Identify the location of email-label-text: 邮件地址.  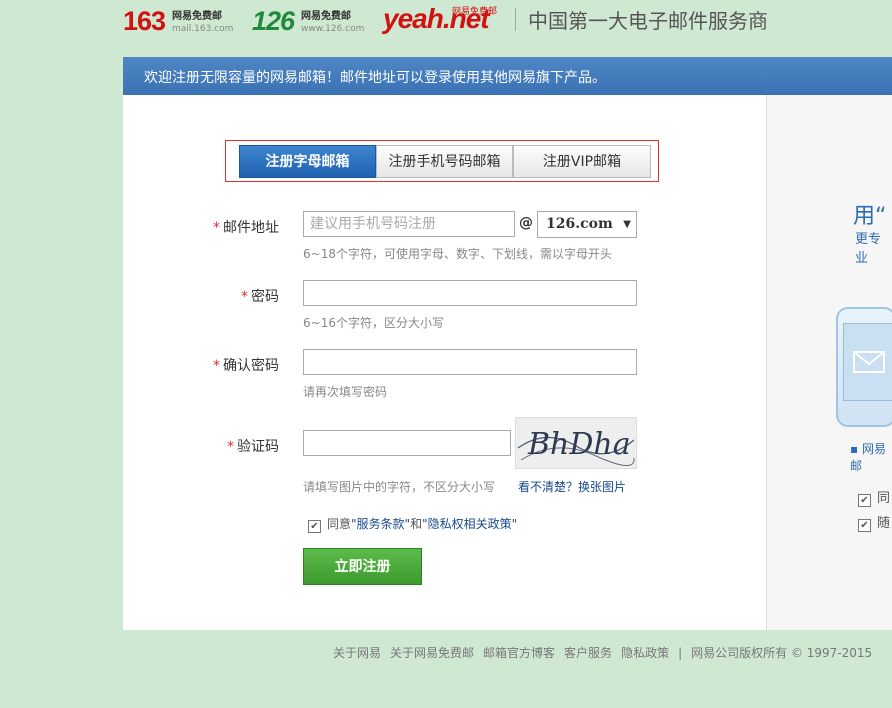
(251, 228).